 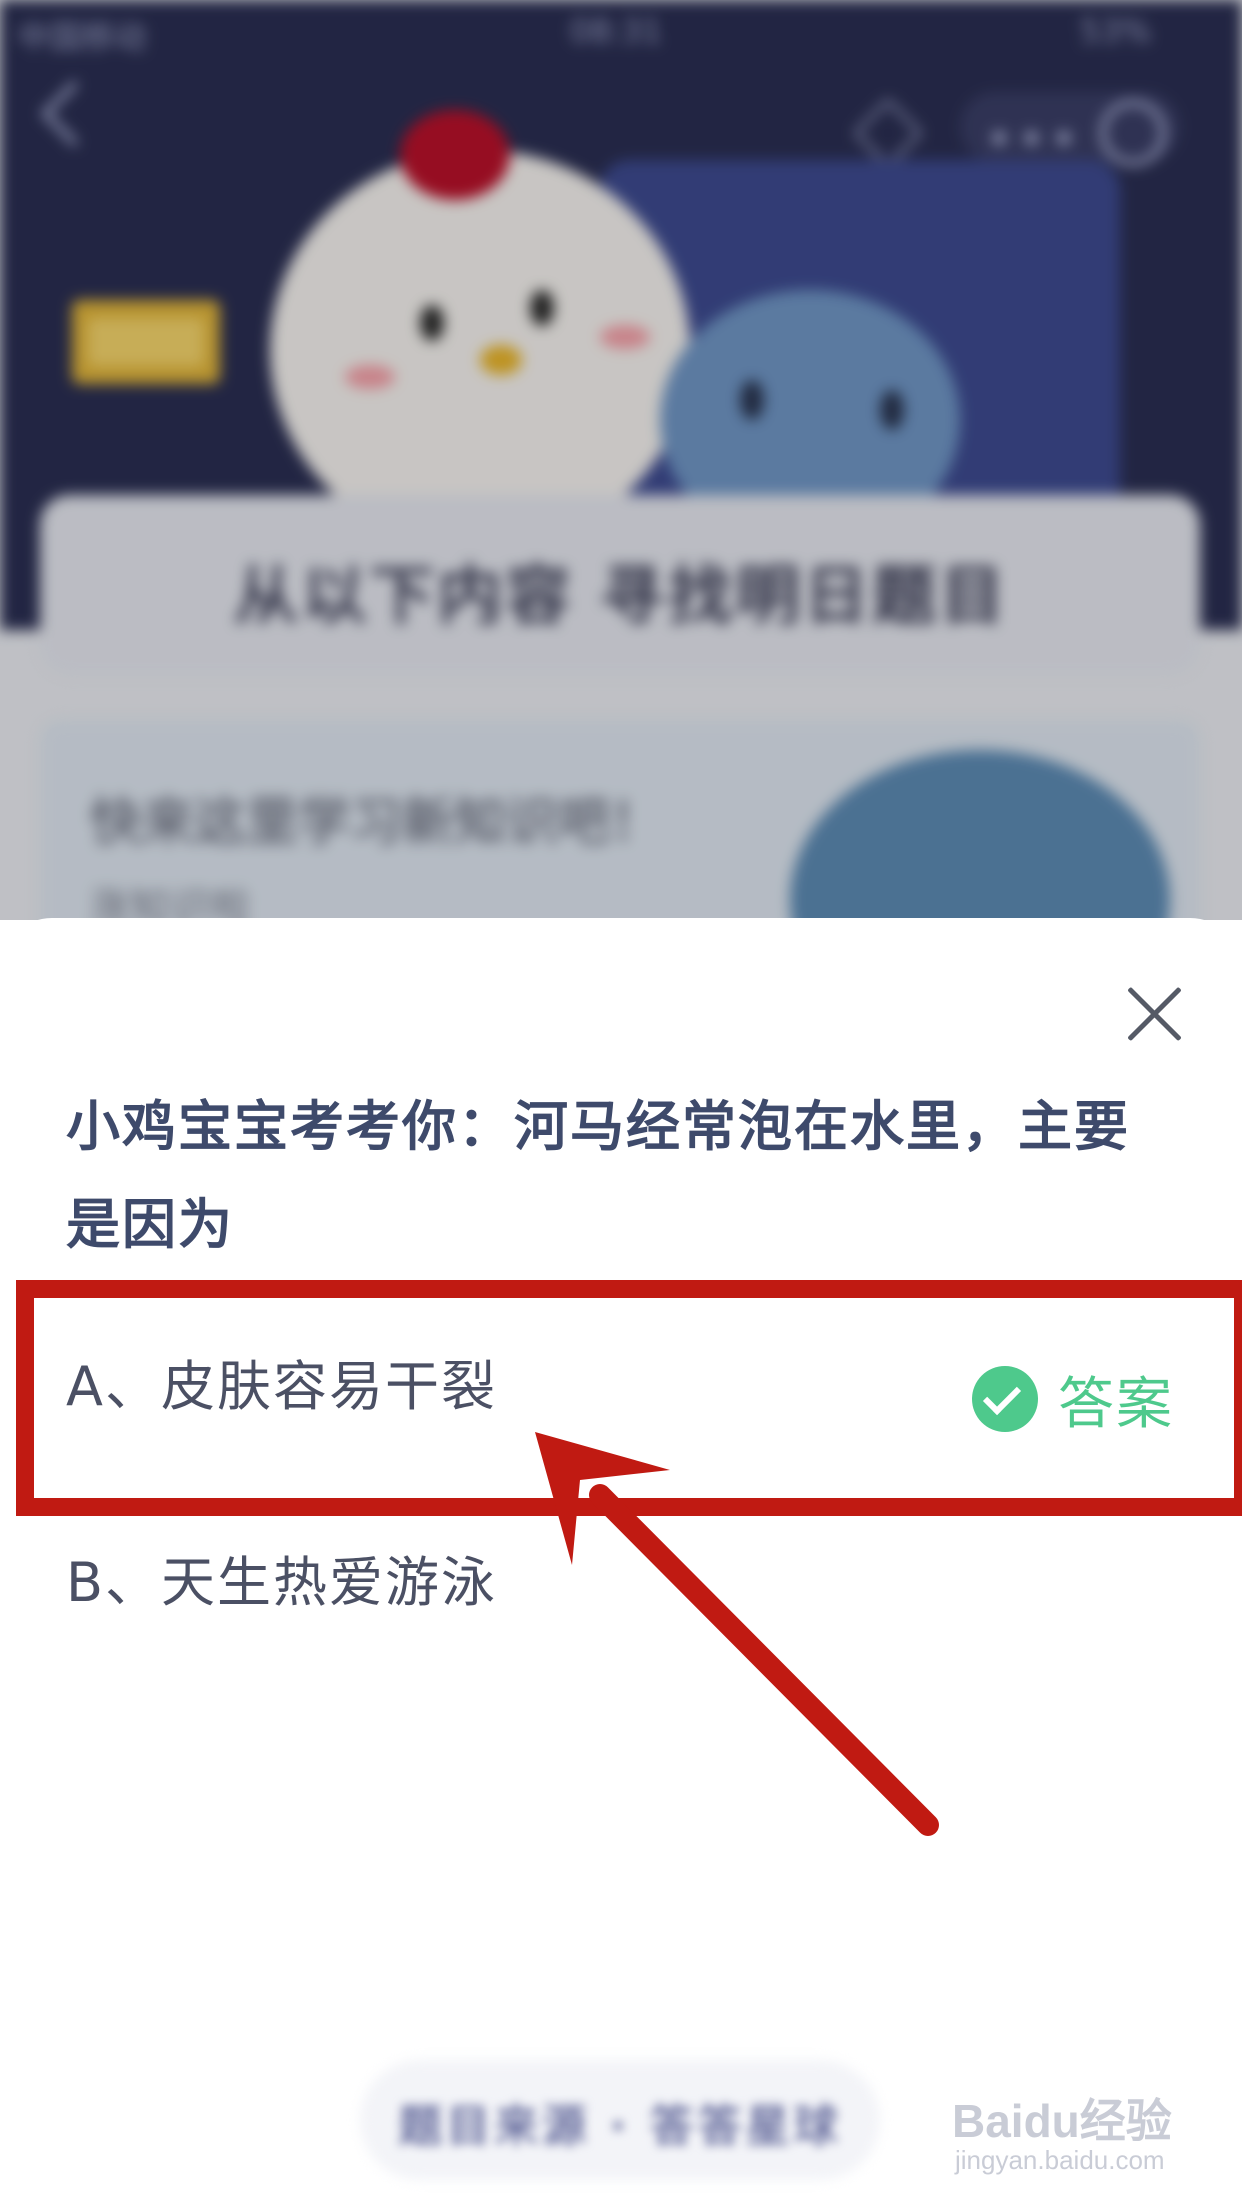 What do you see at coordinates (629, 1398) in the screenshot?
I see `highlight-box` at bounding box center [629, 1398].